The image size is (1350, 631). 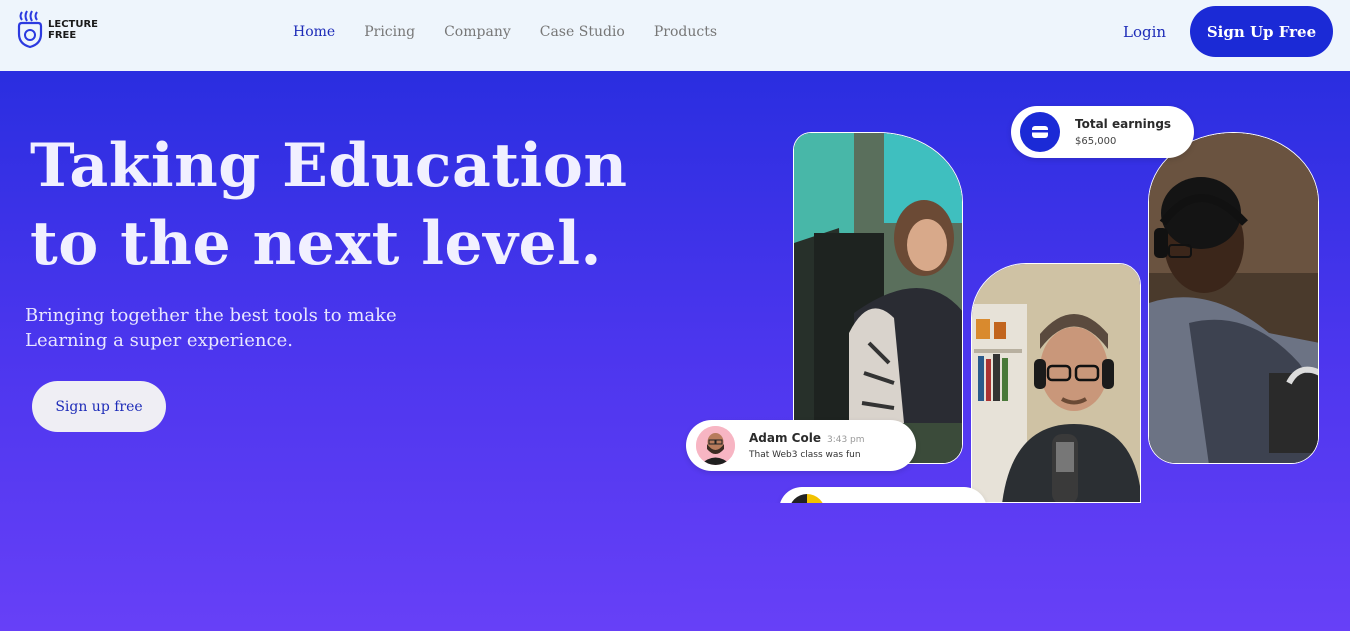 I want to click on chat-header: Adam Cole 3:43 pm, so click(x=807, y=438).